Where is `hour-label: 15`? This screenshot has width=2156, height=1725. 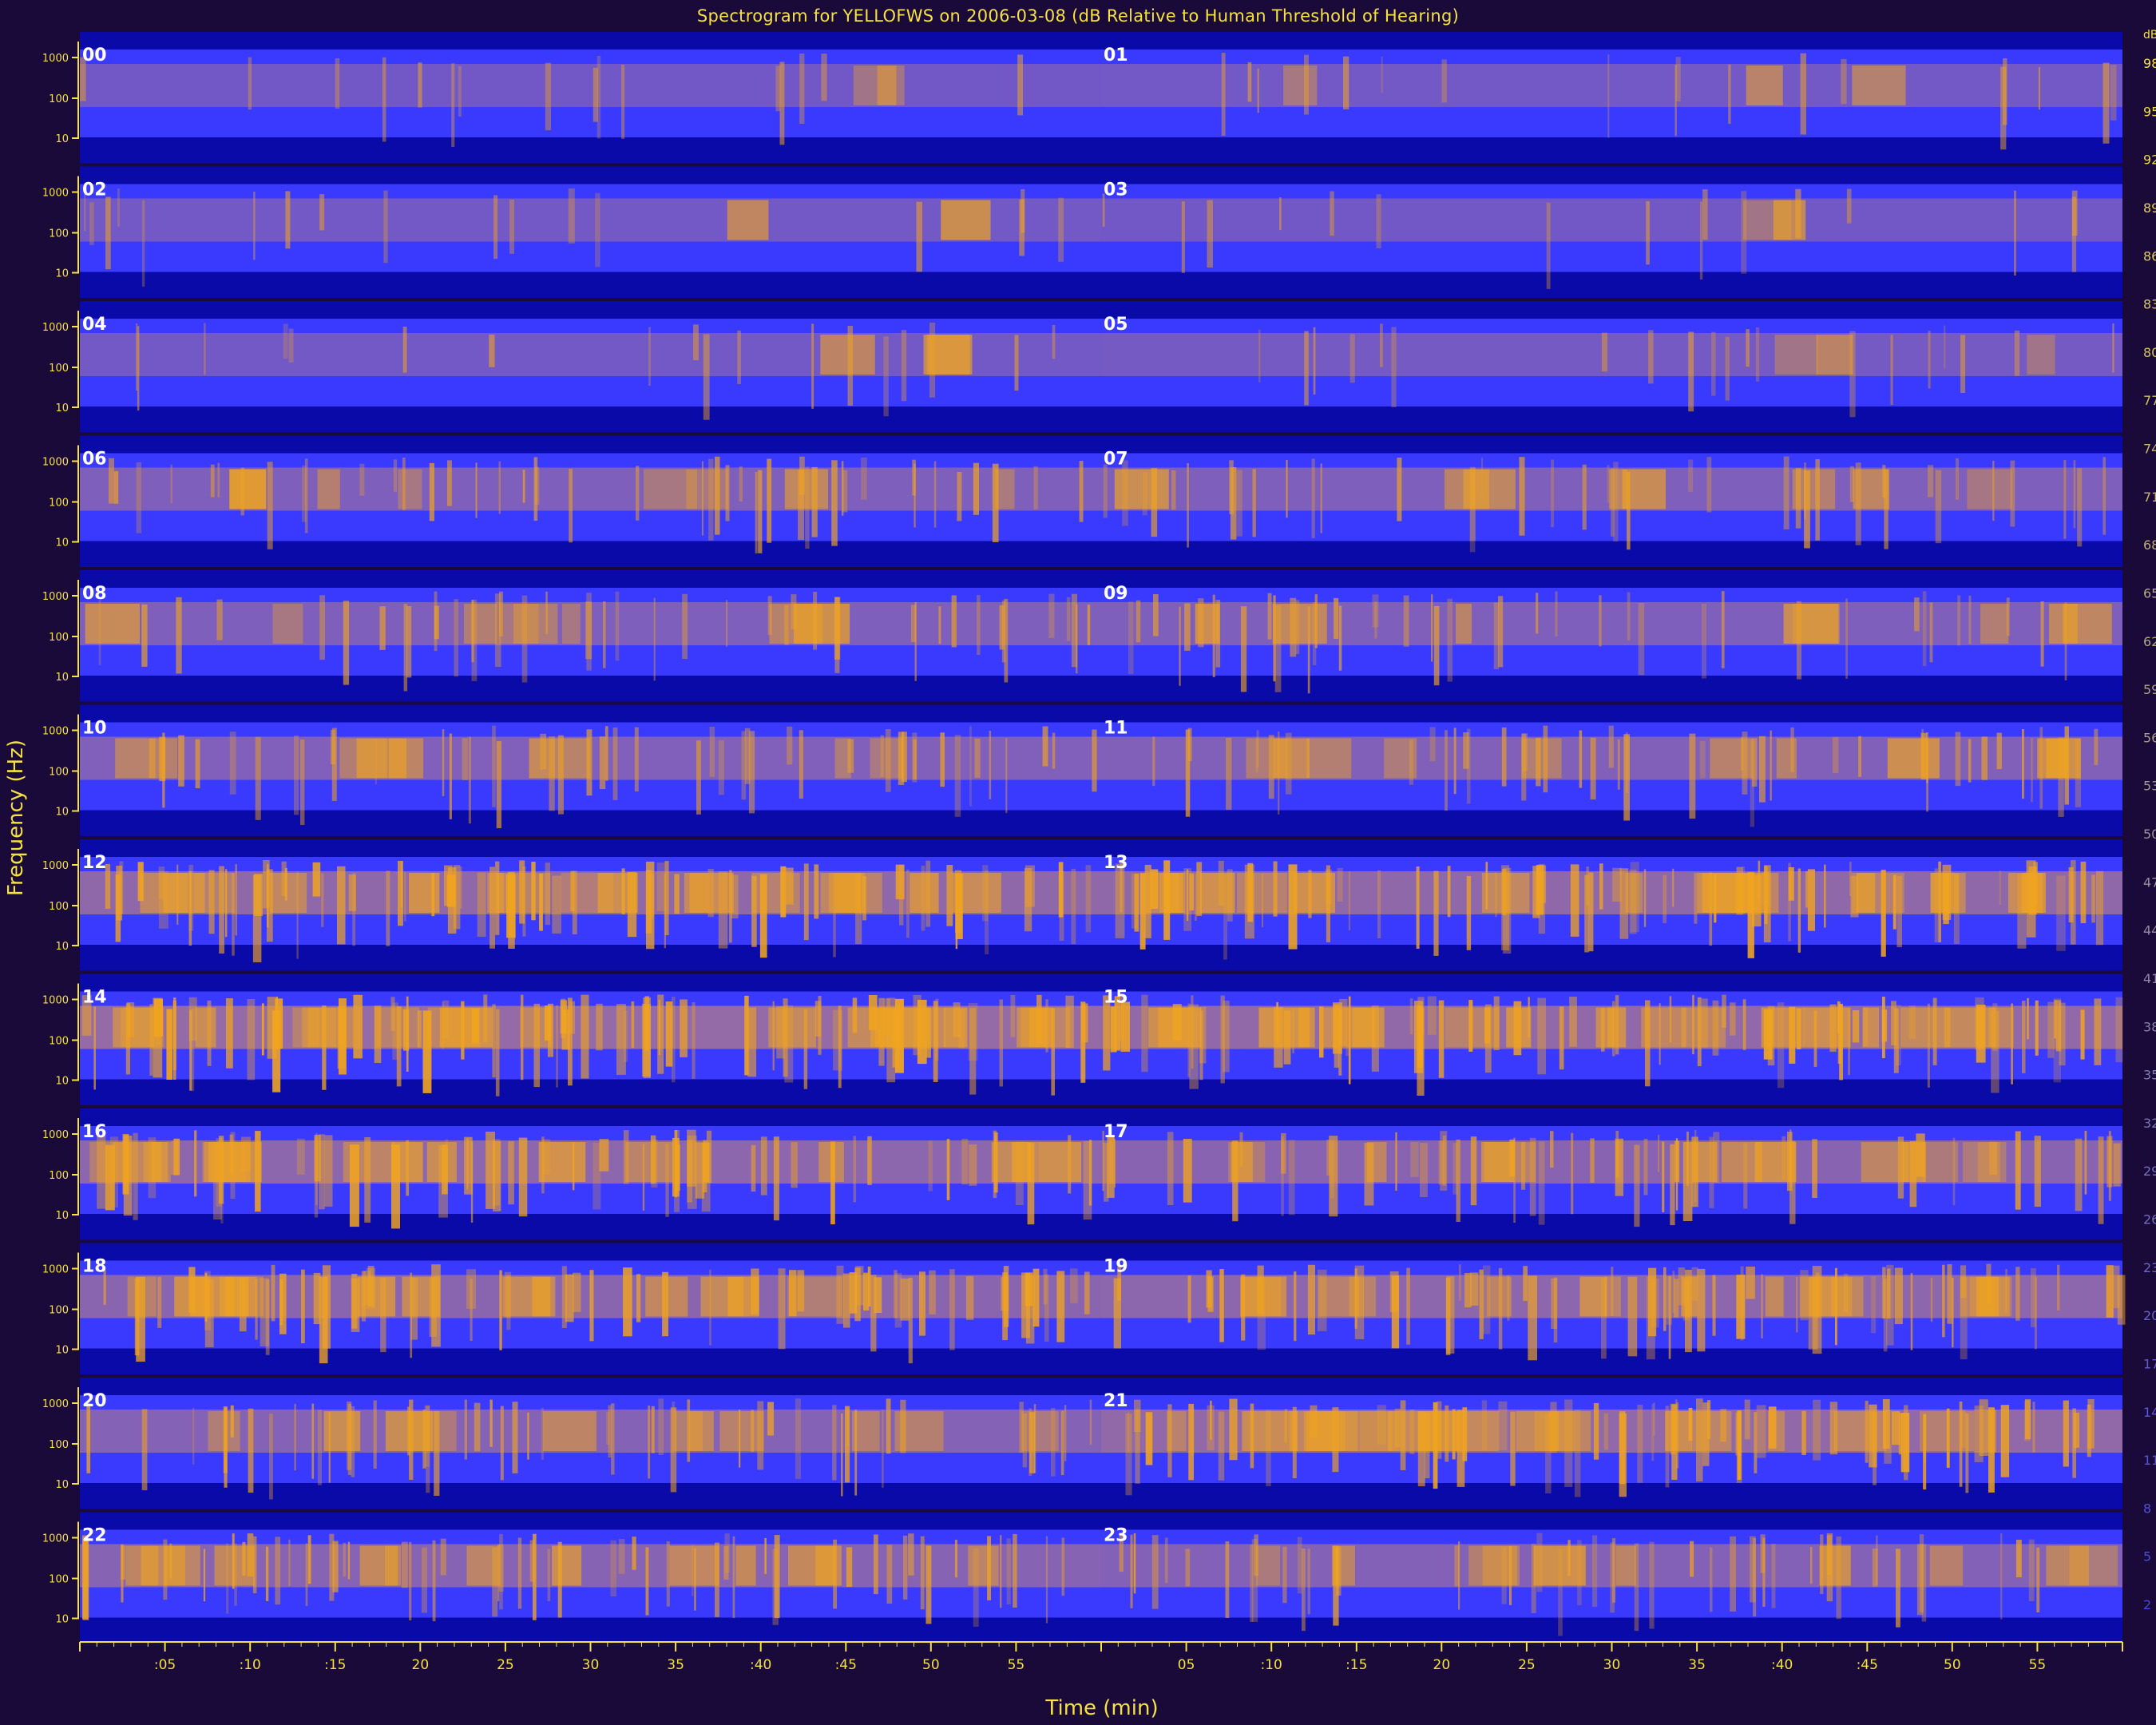 hour-label: 15 is located at coordinates (1116, 998).